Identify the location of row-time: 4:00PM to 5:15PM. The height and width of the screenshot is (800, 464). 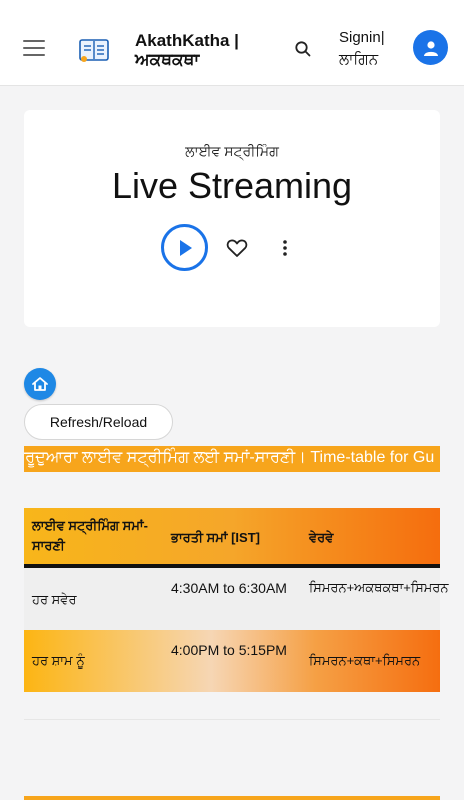
(229, 650).